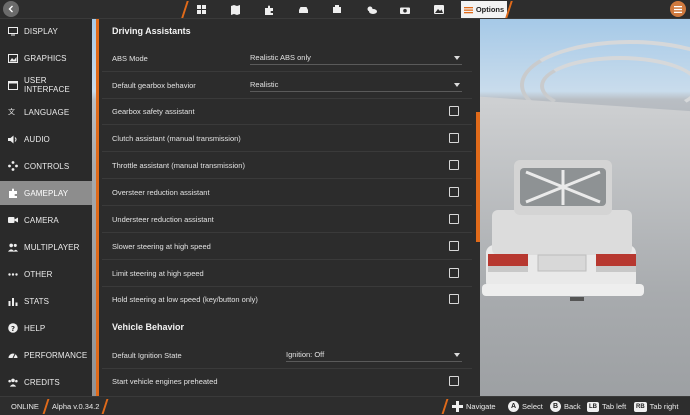  I want to click on main-menu-button, so click(678, 9).